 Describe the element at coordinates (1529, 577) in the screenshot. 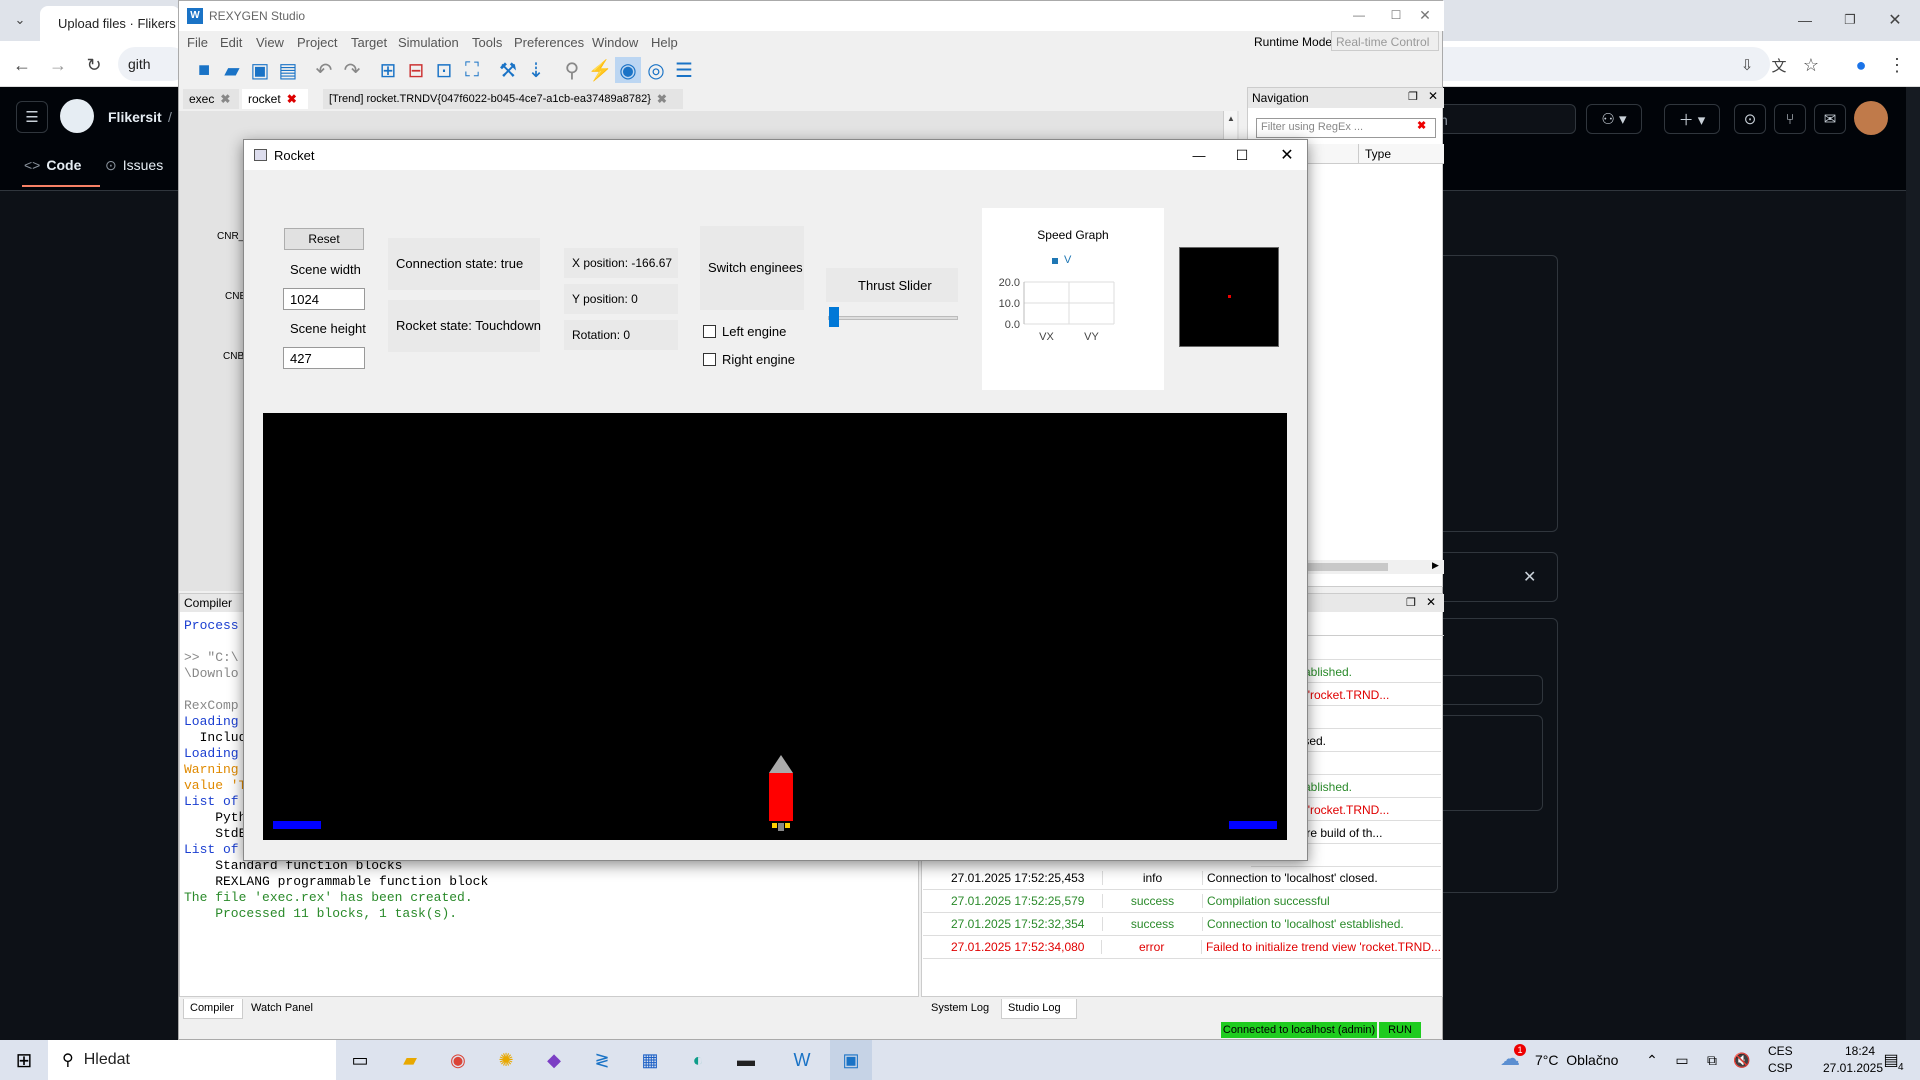

I see `gh-dialog-close-icon: ✕` at that location.